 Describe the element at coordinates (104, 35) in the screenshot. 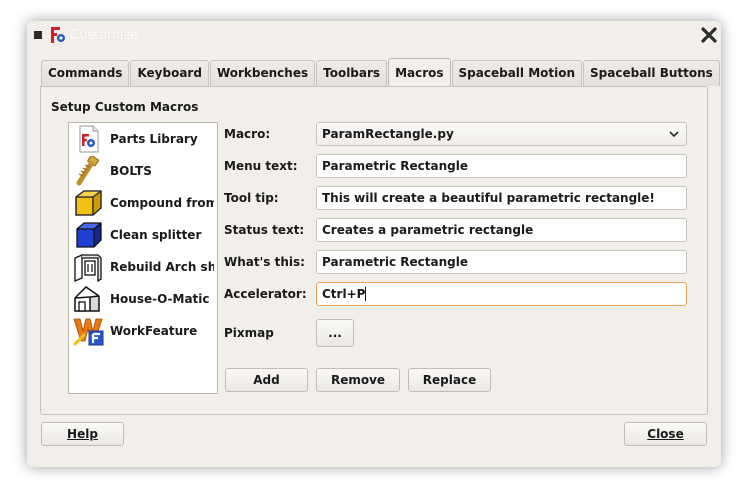

I see `window-title: Customize` at that location.